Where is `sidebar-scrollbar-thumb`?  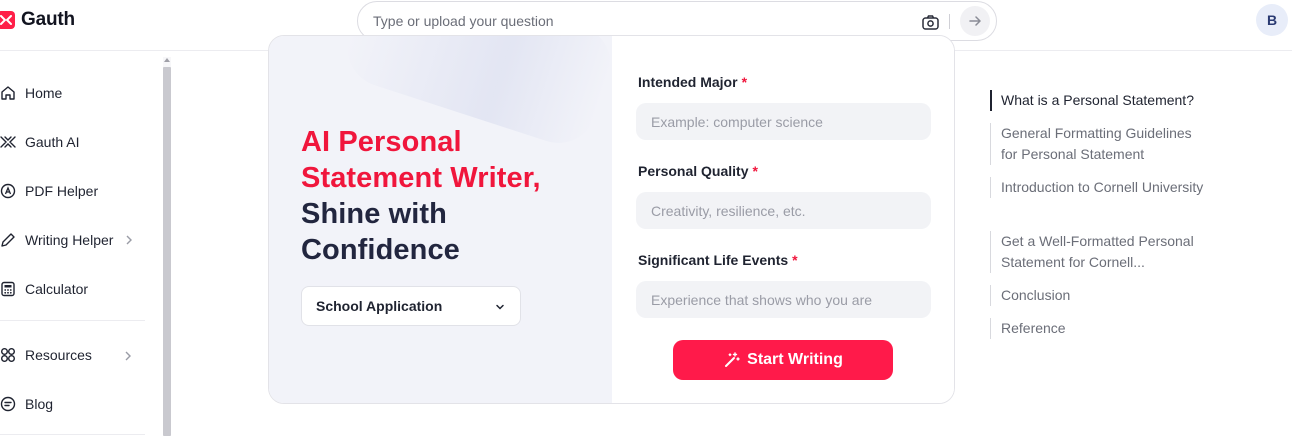 sidebar-scrollbar-thumb is located at coordinates (167, 251).